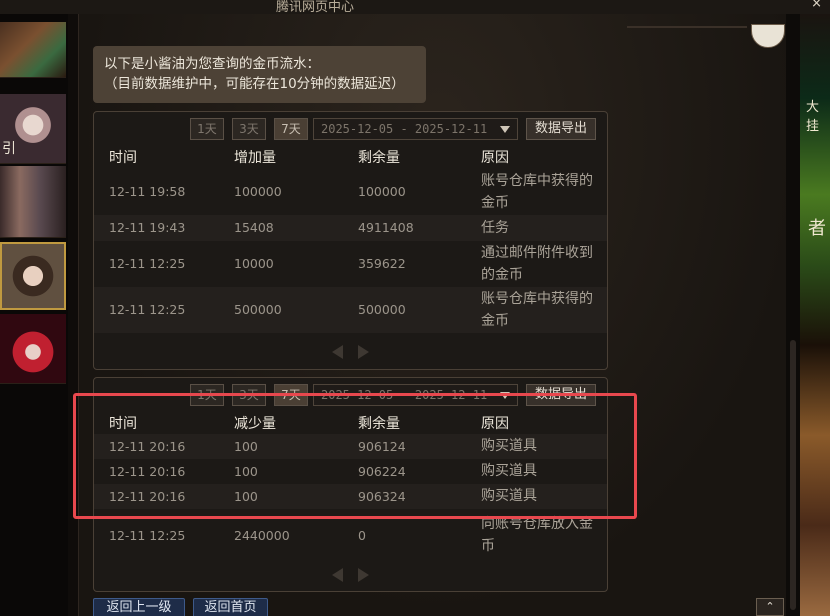 The width and height of the screenshot is (830, 616). What do you see at coordinates (350, 536) in the screenshot?
I see `table-row: 12-11 12:25 2440000 0 向账号仓库放入金币` at bounding box center [350, 536].